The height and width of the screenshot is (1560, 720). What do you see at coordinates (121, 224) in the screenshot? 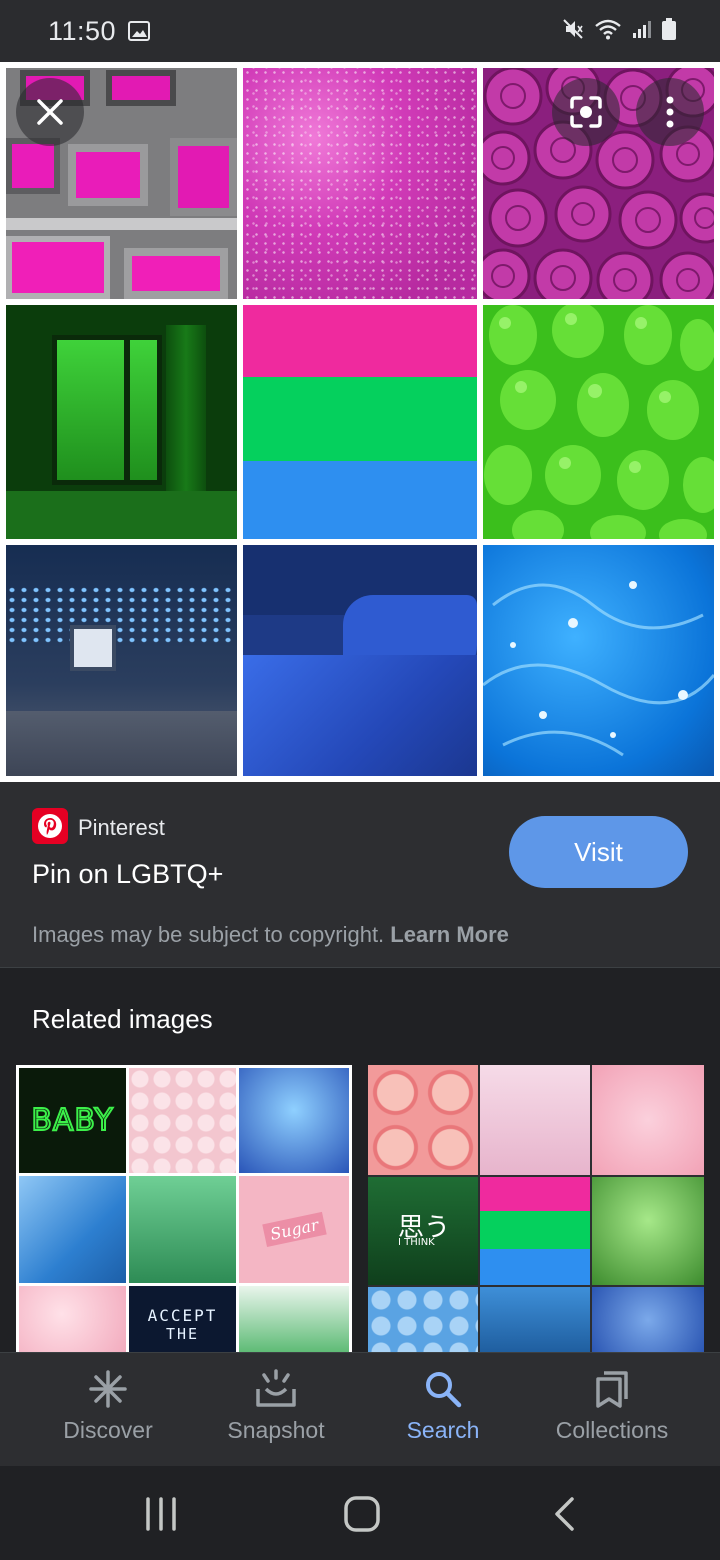
I see `shelf` at bounding box center [121, 224].